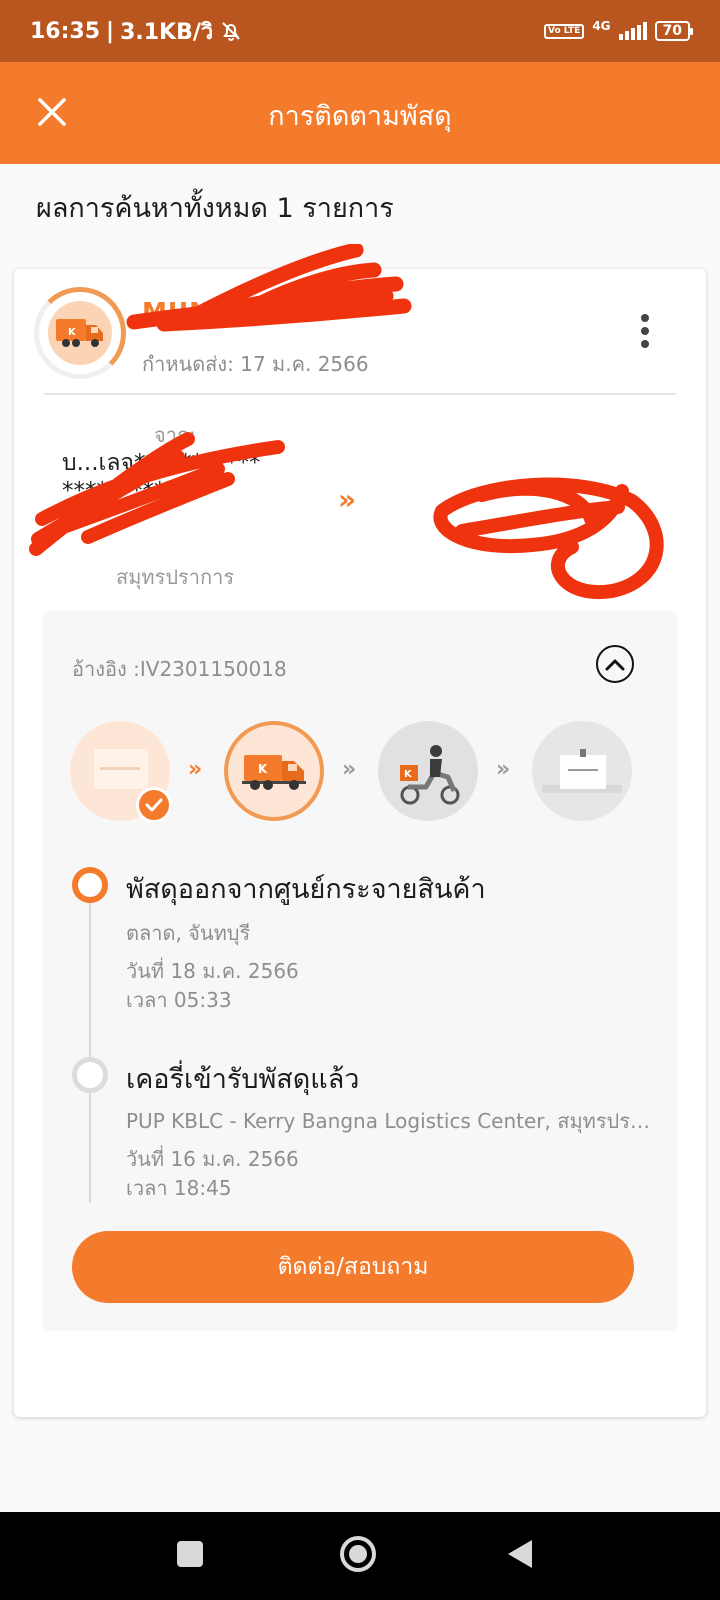  What do you see at coordinates (645, 331) in the screenshot?
I see `more-options-button` at bounding box center [645, 331].